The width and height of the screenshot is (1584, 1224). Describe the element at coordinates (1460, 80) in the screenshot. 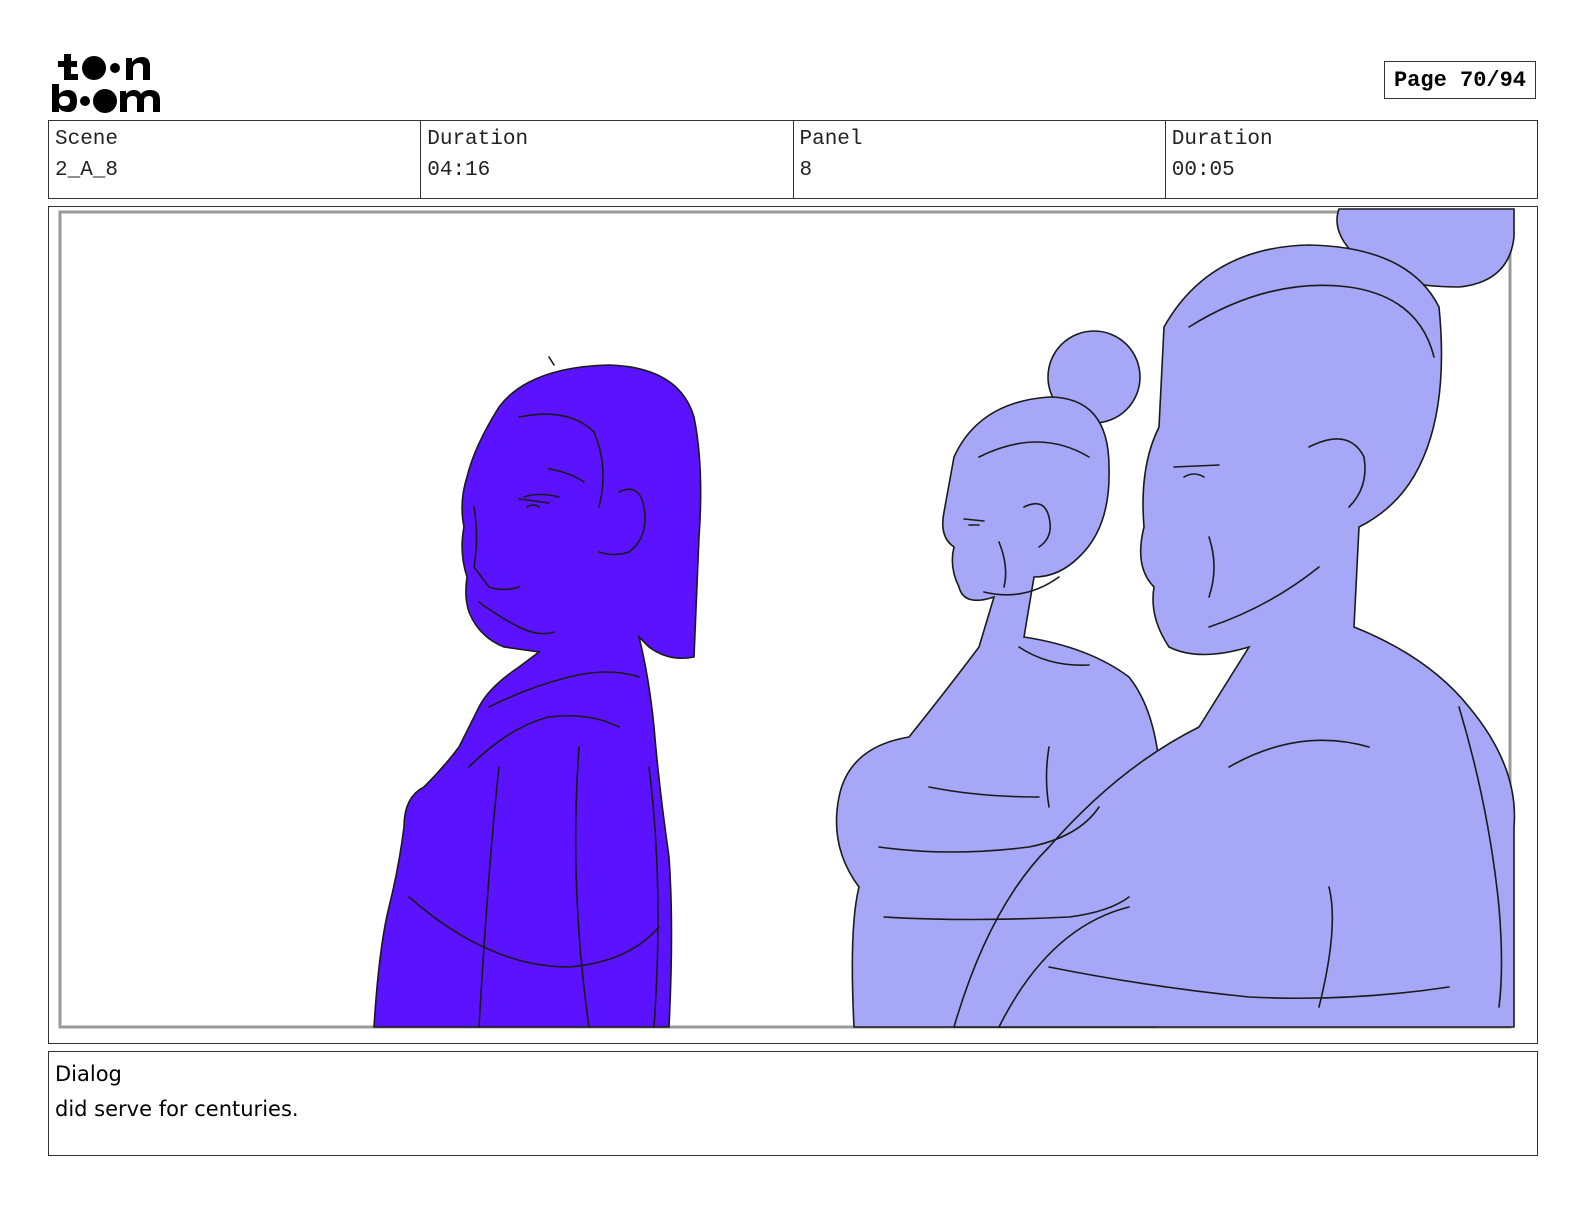

I see `page-indicator: Page 70/94` at that location.